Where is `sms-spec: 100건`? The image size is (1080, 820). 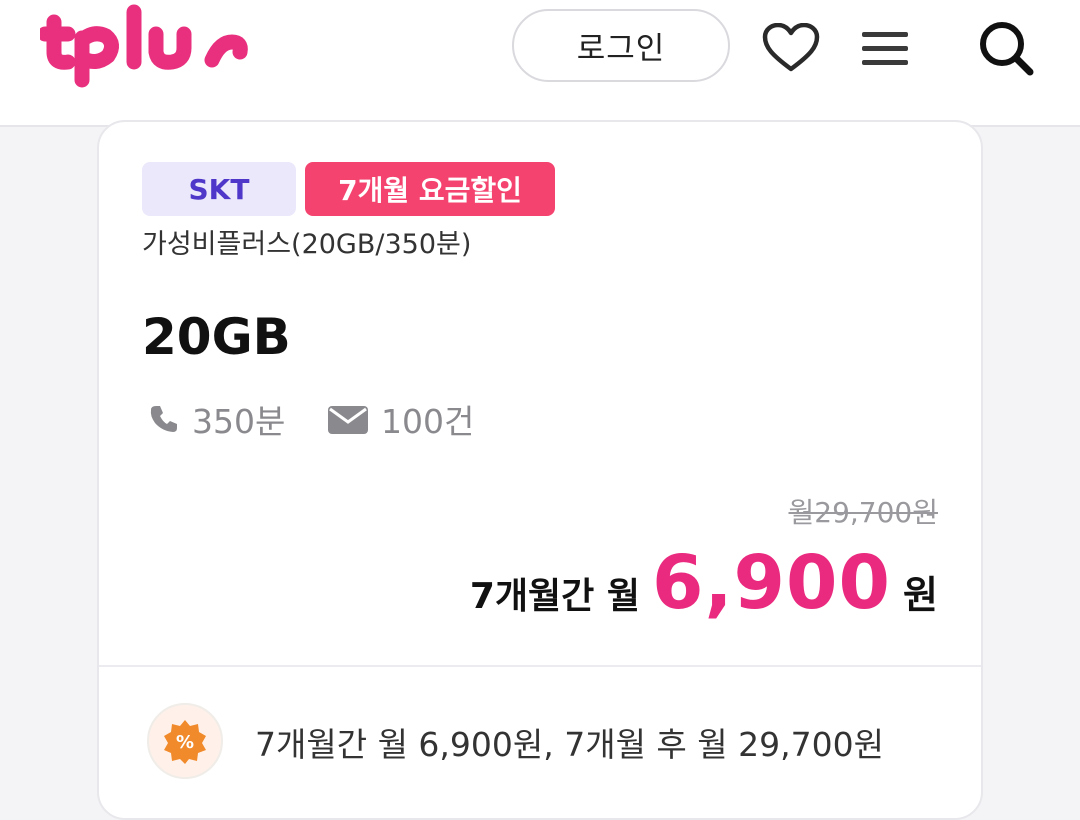 sms-spec: 100건 is located at coordinates (400, 419).